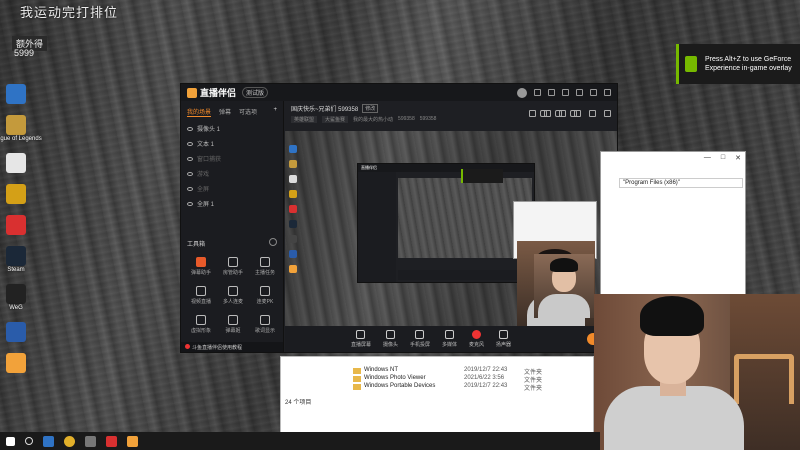 This screenshot has width=800, height=450. I want to click on tool-item: 连麦PK, so click(265, 295).